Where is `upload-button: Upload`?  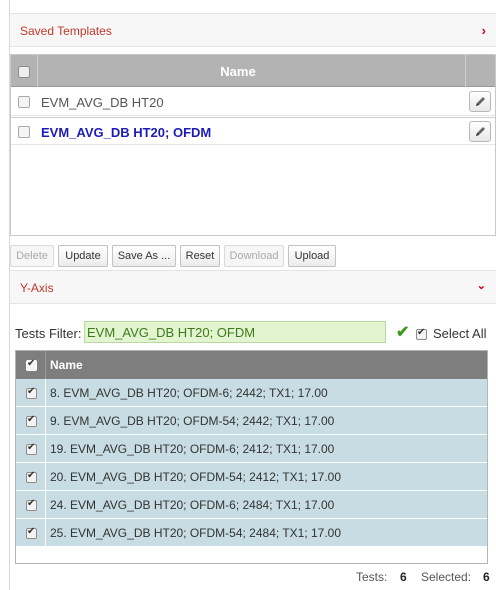
upload-button: Upload is located at coordinates (312, 256).